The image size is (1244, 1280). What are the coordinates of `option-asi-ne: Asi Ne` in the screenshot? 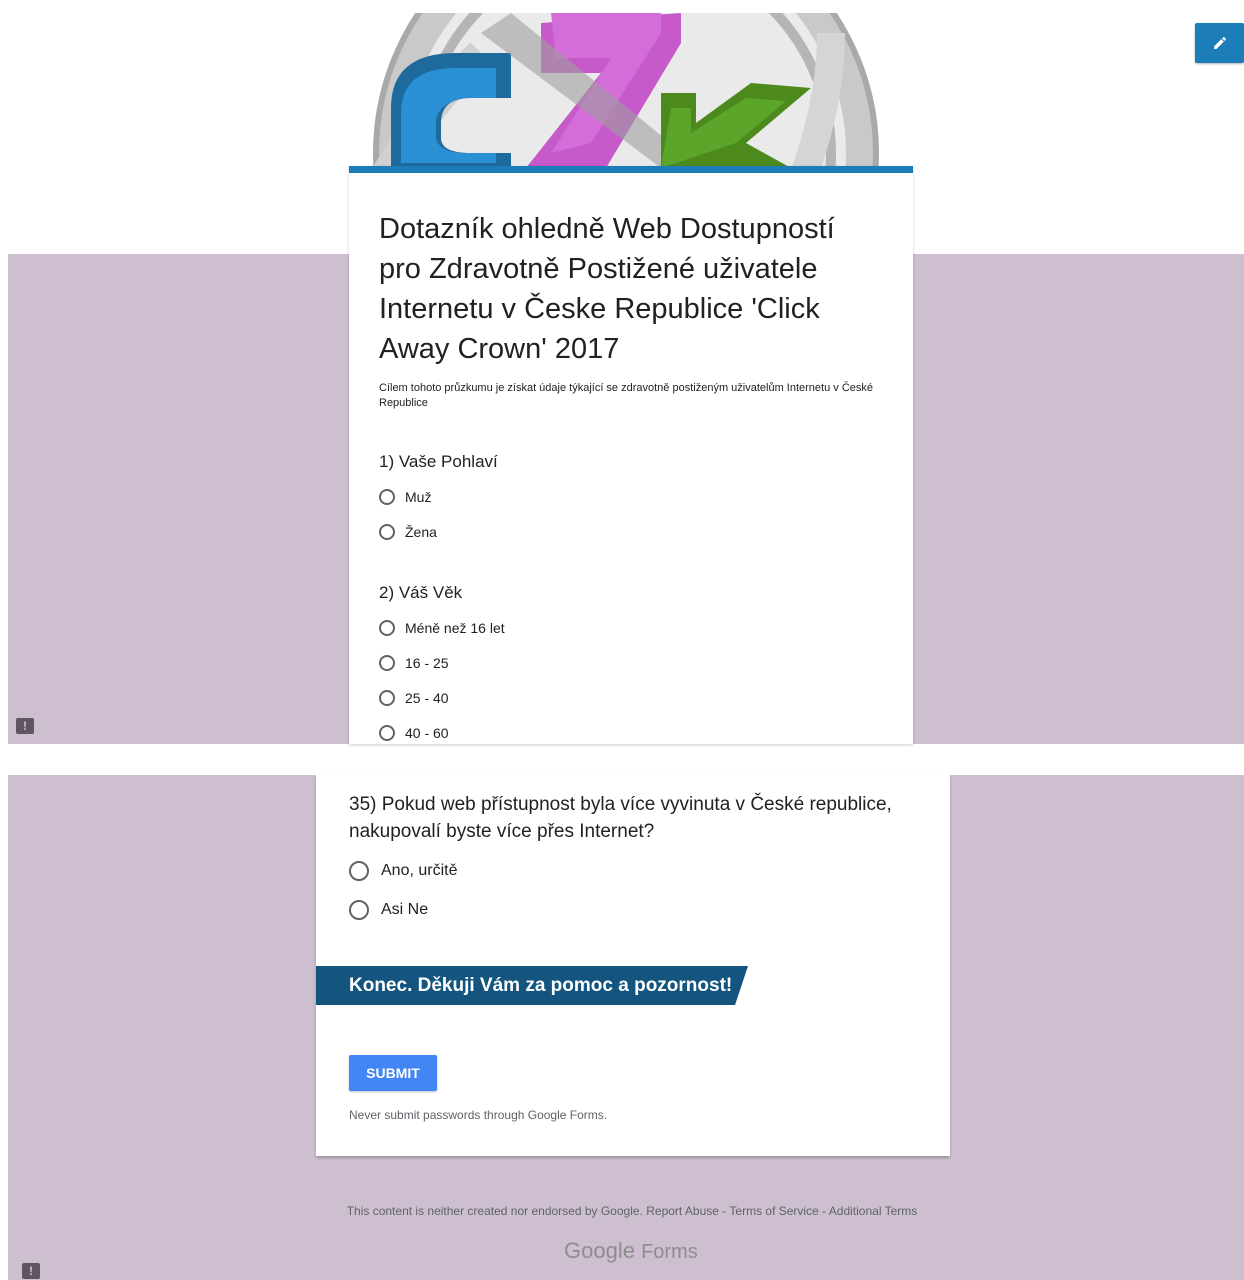 It's located at (388, 910).